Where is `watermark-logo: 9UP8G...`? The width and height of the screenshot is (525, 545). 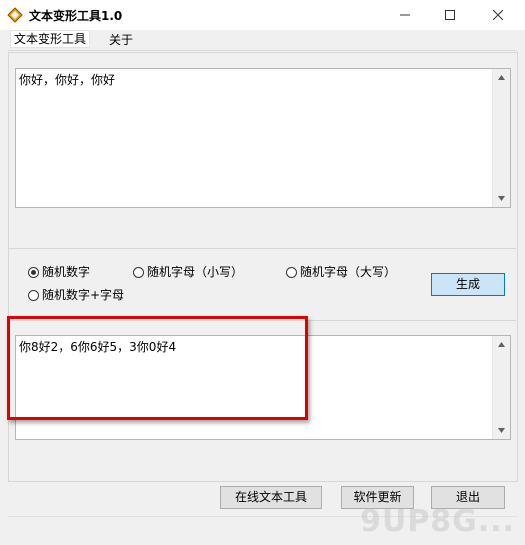 watermark-logo: 9UP8G... is located at coordinates (437, 521).